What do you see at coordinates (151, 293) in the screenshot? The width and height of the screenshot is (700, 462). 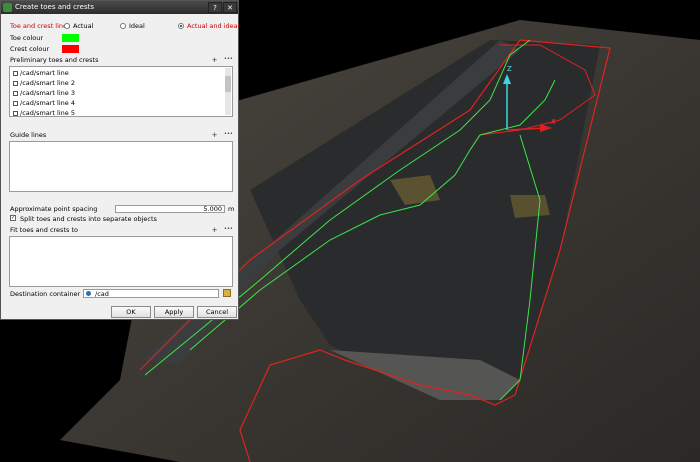 I see `destination-container-field: /cad` at bounding box center [151, 293].